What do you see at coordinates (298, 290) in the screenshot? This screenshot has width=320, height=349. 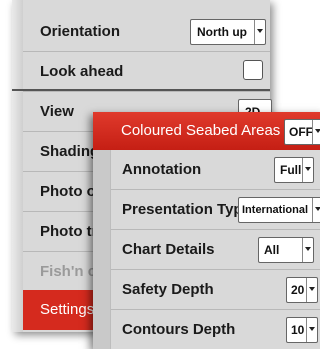 I see `dropdown-value: 20` at bounding box center [298, 290].